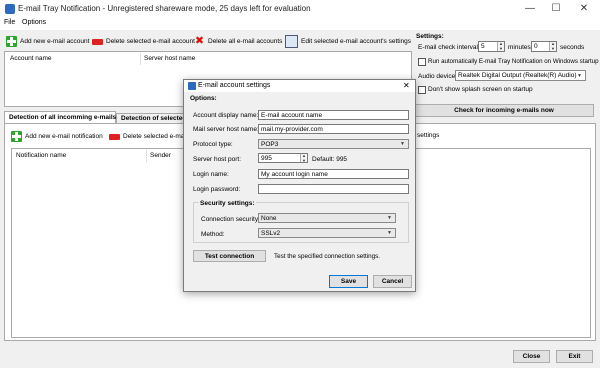 The image size is (600, 368). I want to click on password-input, so click(333, 189).